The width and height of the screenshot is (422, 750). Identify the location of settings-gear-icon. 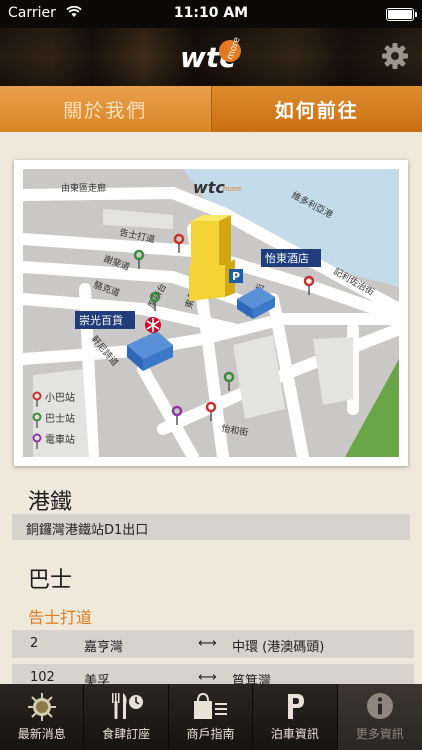
(395, 56).